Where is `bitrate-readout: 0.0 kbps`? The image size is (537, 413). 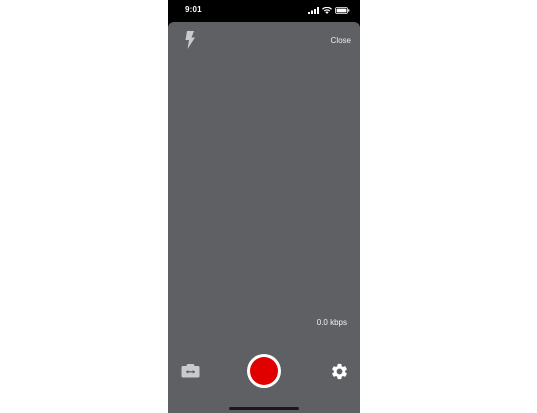 bitrate-readout: 0.0 kbps is located at coordinates (331, 322).